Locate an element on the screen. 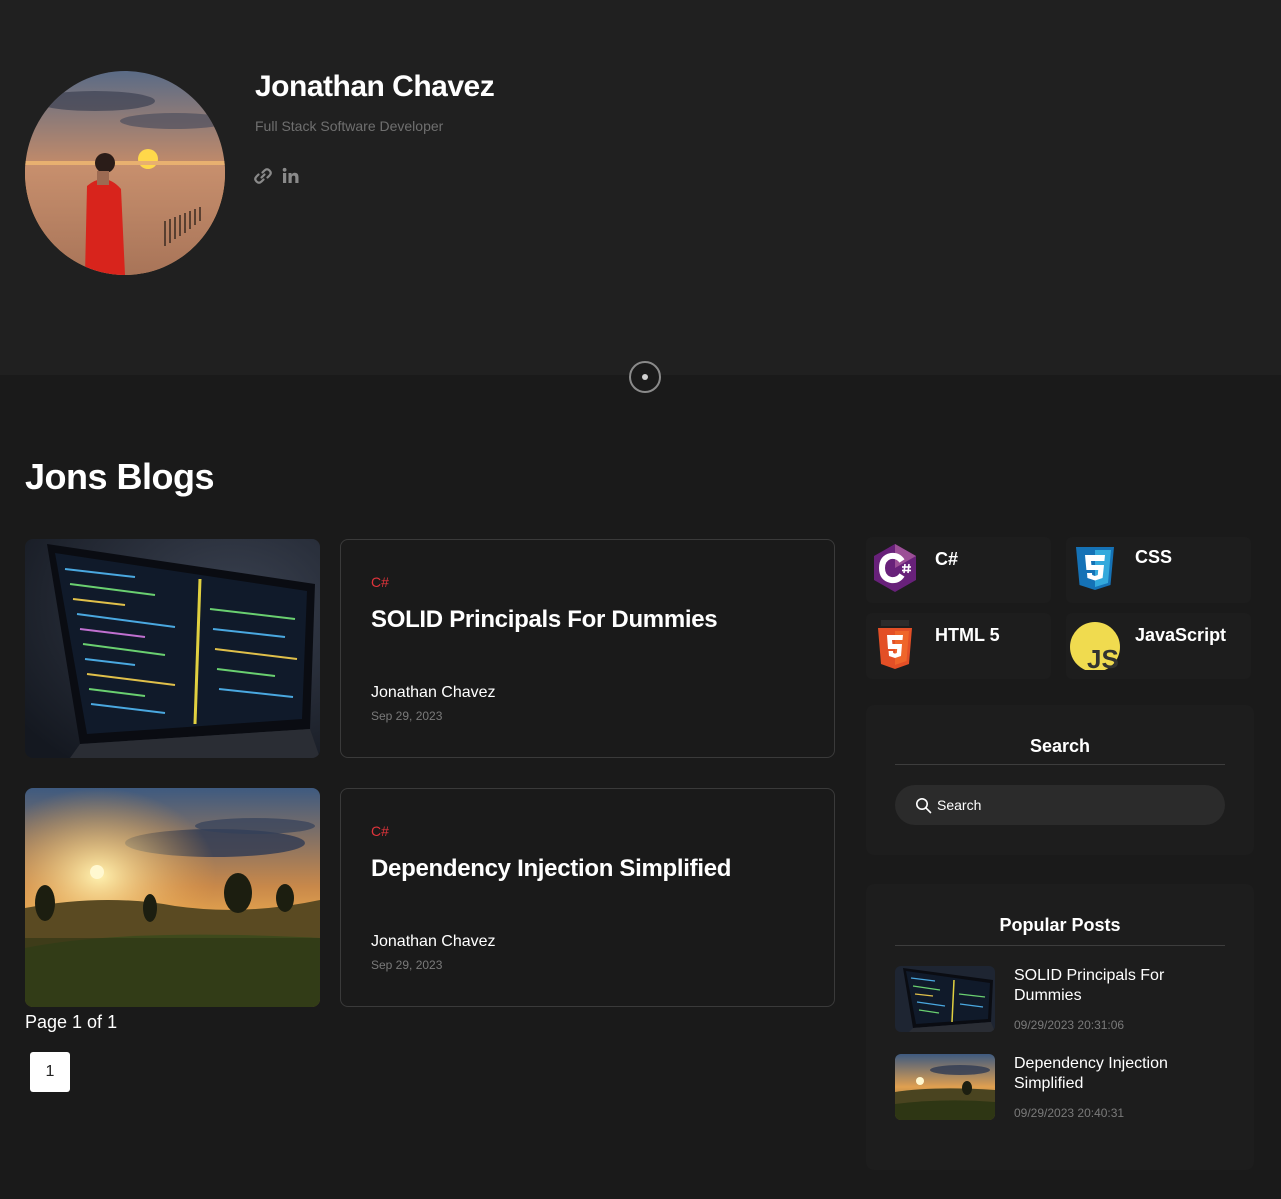 Image resolution: width=1281 pixels, height=1199 pixels. html5-icon is located at coordinates (895, 644).